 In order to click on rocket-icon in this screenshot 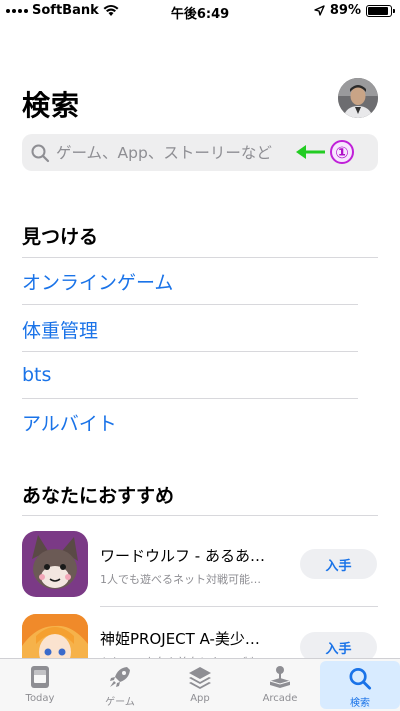, I will do `click(120, 677)`.